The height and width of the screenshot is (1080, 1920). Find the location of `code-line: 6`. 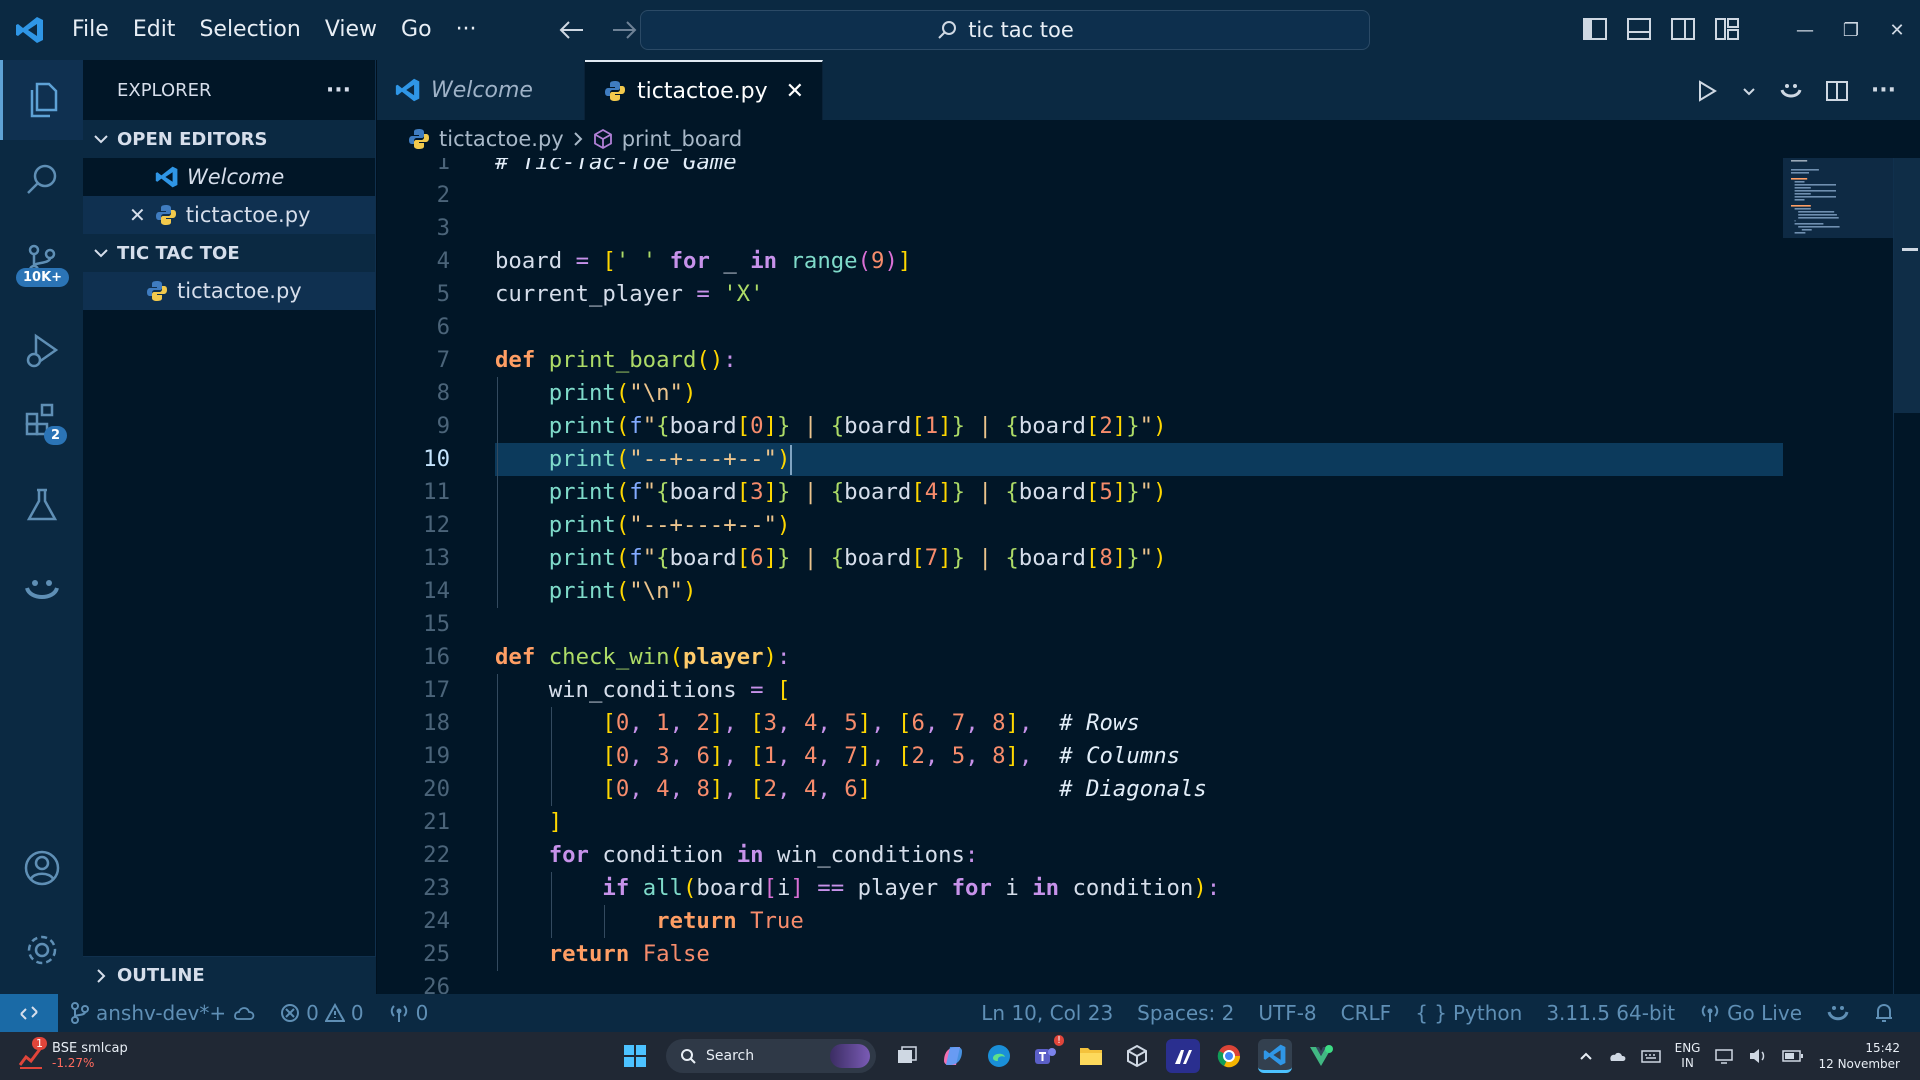

code-line: 6 is located at coordinates (1080, 327).